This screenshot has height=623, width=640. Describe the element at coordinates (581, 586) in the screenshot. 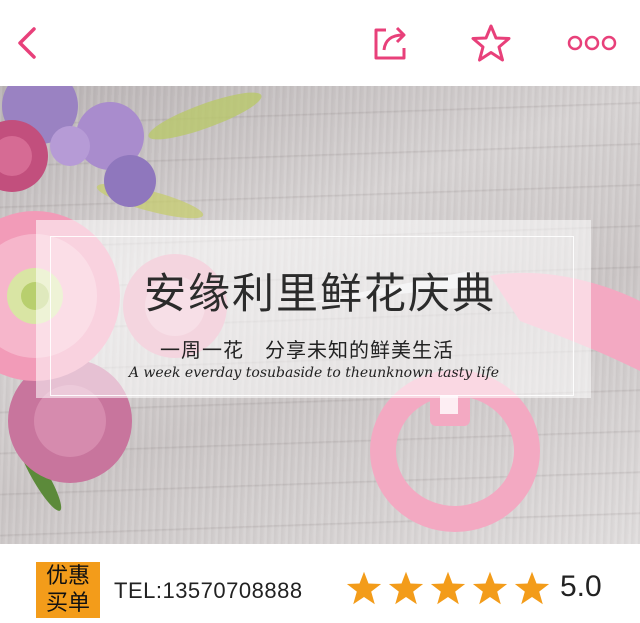

I see `rating-value: 5.0` at that location.